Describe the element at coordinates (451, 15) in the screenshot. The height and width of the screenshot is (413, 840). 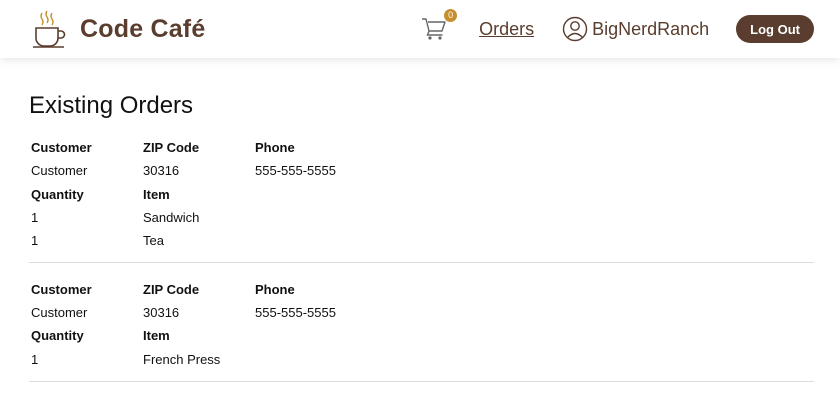
I see `cart-count-badge: 0` at that location.